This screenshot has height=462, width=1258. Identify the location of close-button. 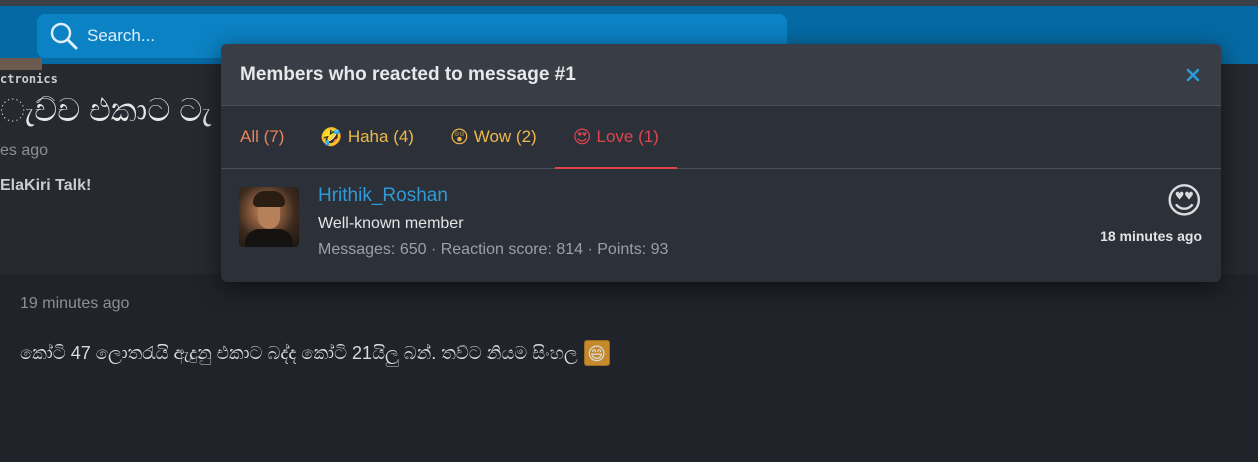
(1193, 75).